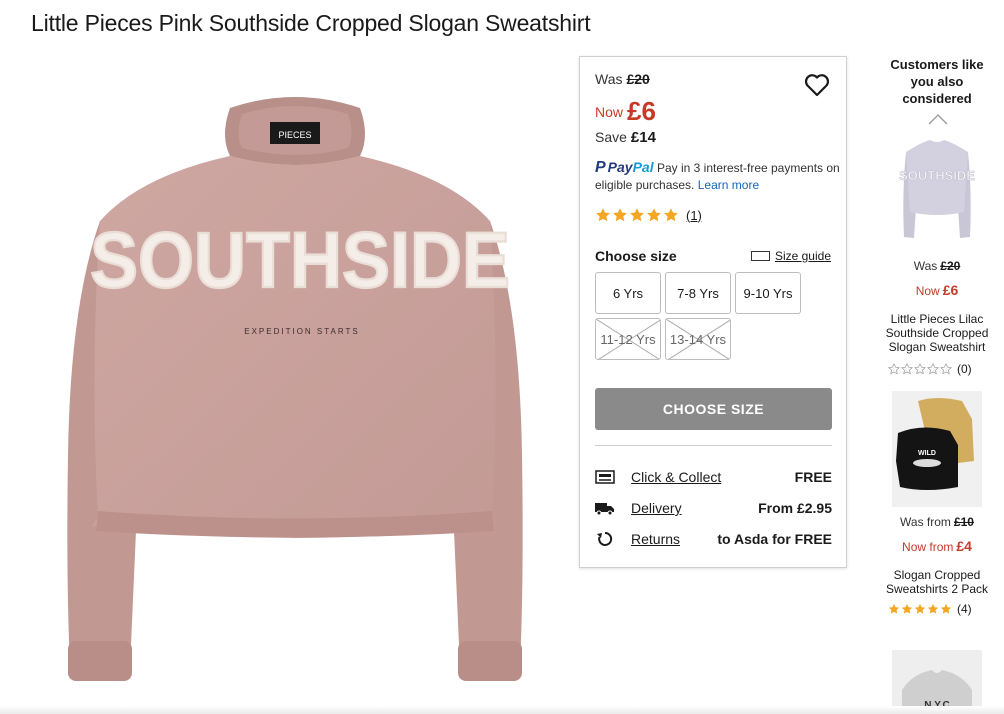 This screenshot has height=714, width=1004. I want to click on was-price: Was £20, so click(622, 79).